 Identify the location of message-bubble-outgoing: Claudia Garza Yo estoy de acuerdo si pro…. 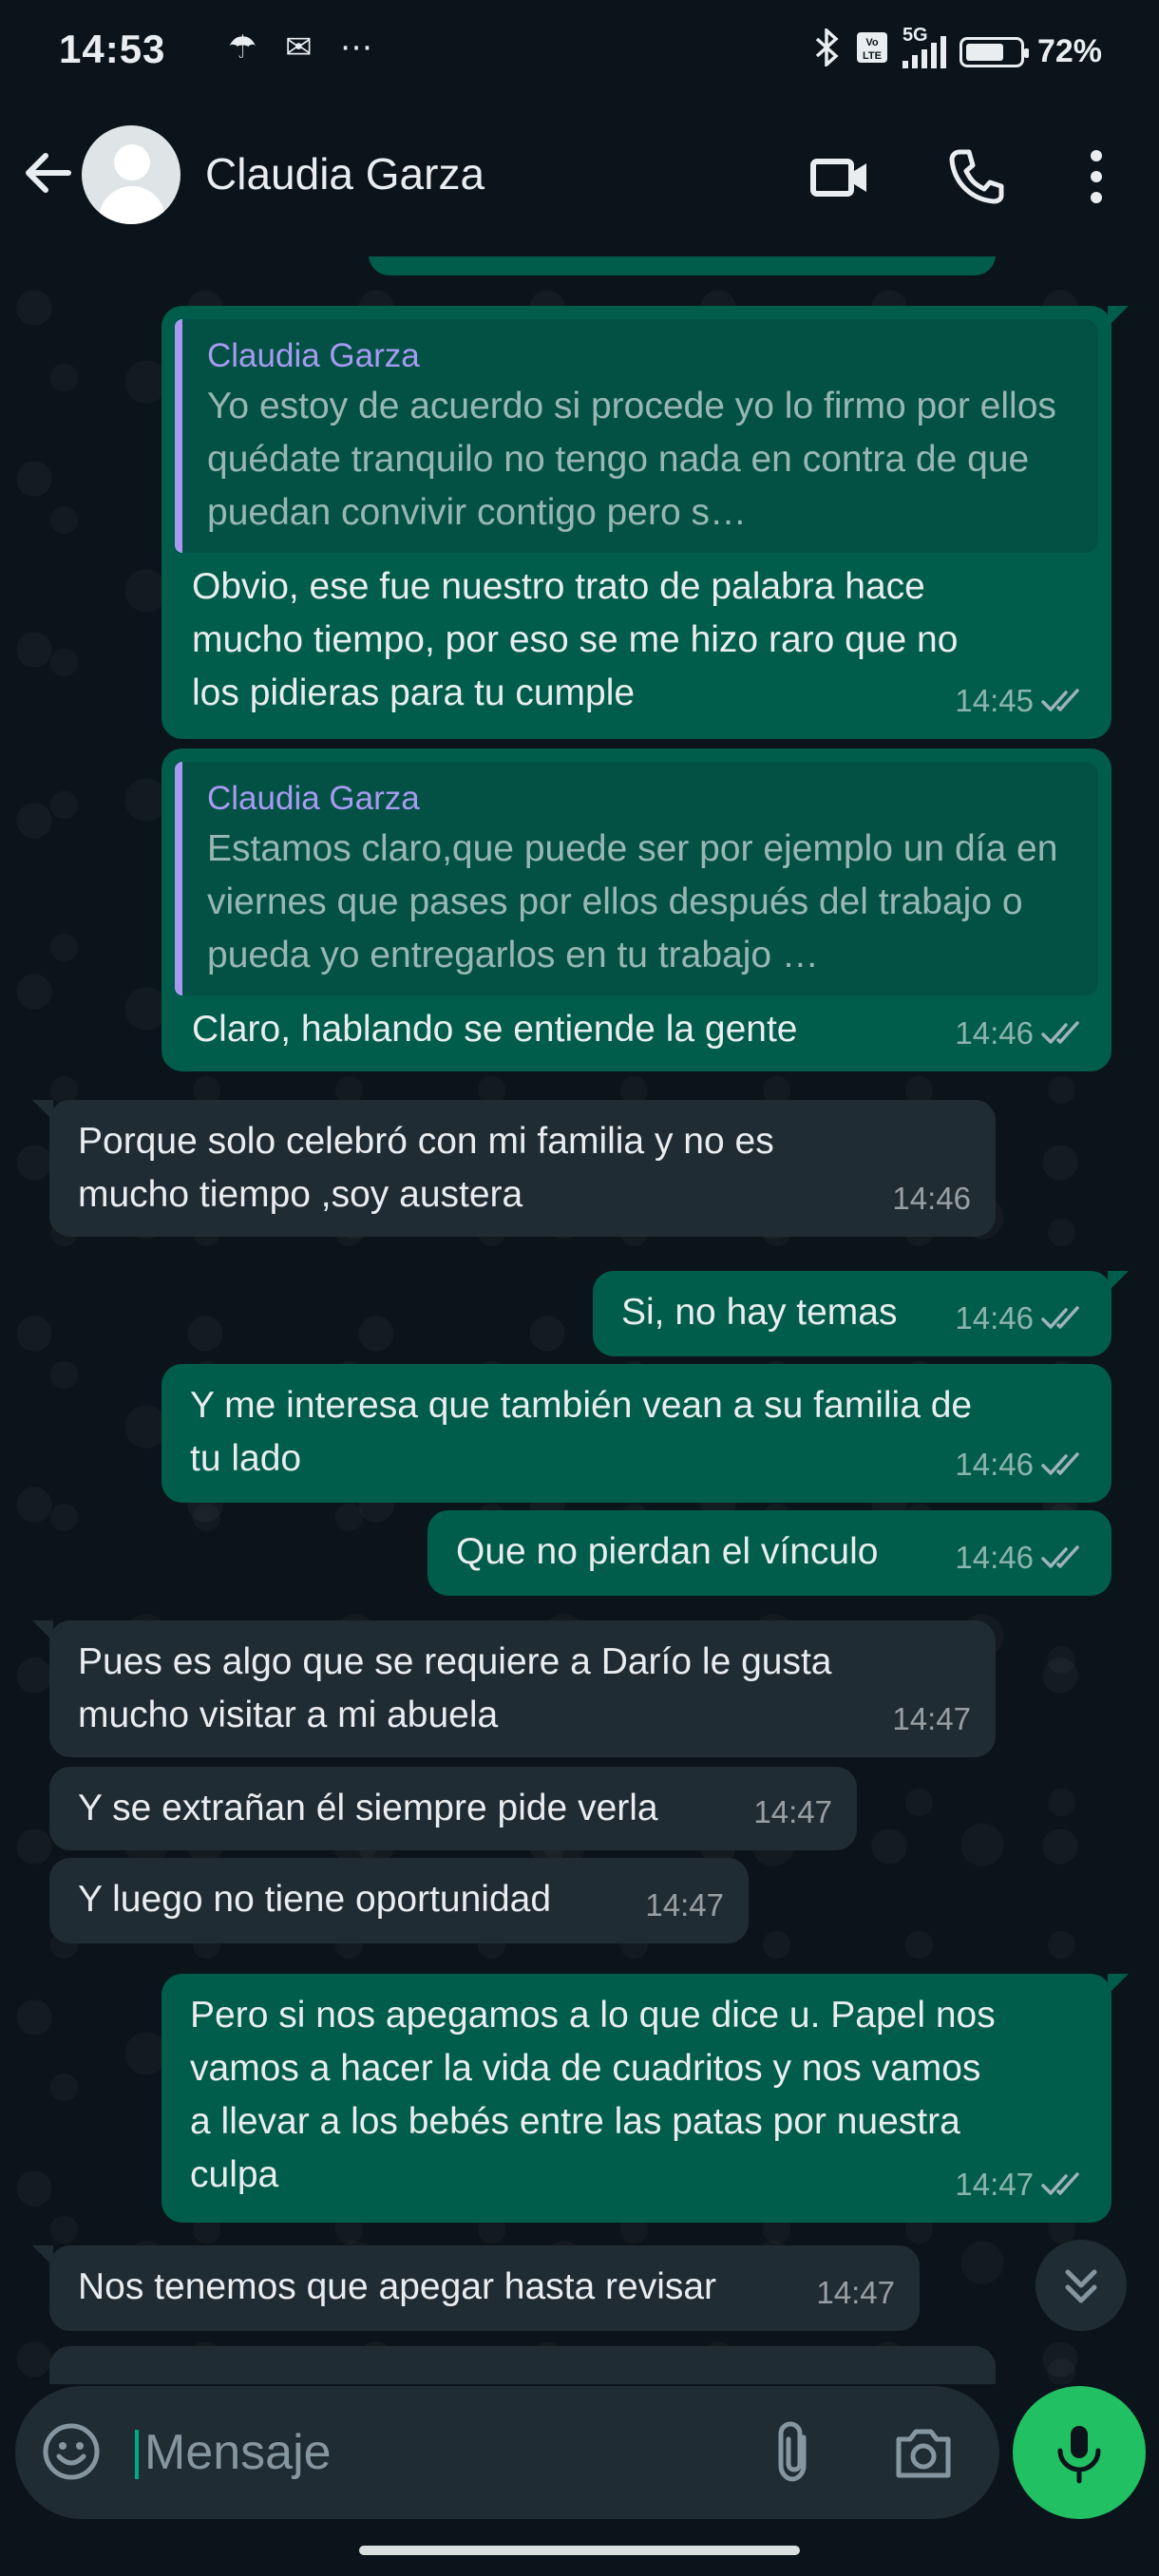
(645, 522).